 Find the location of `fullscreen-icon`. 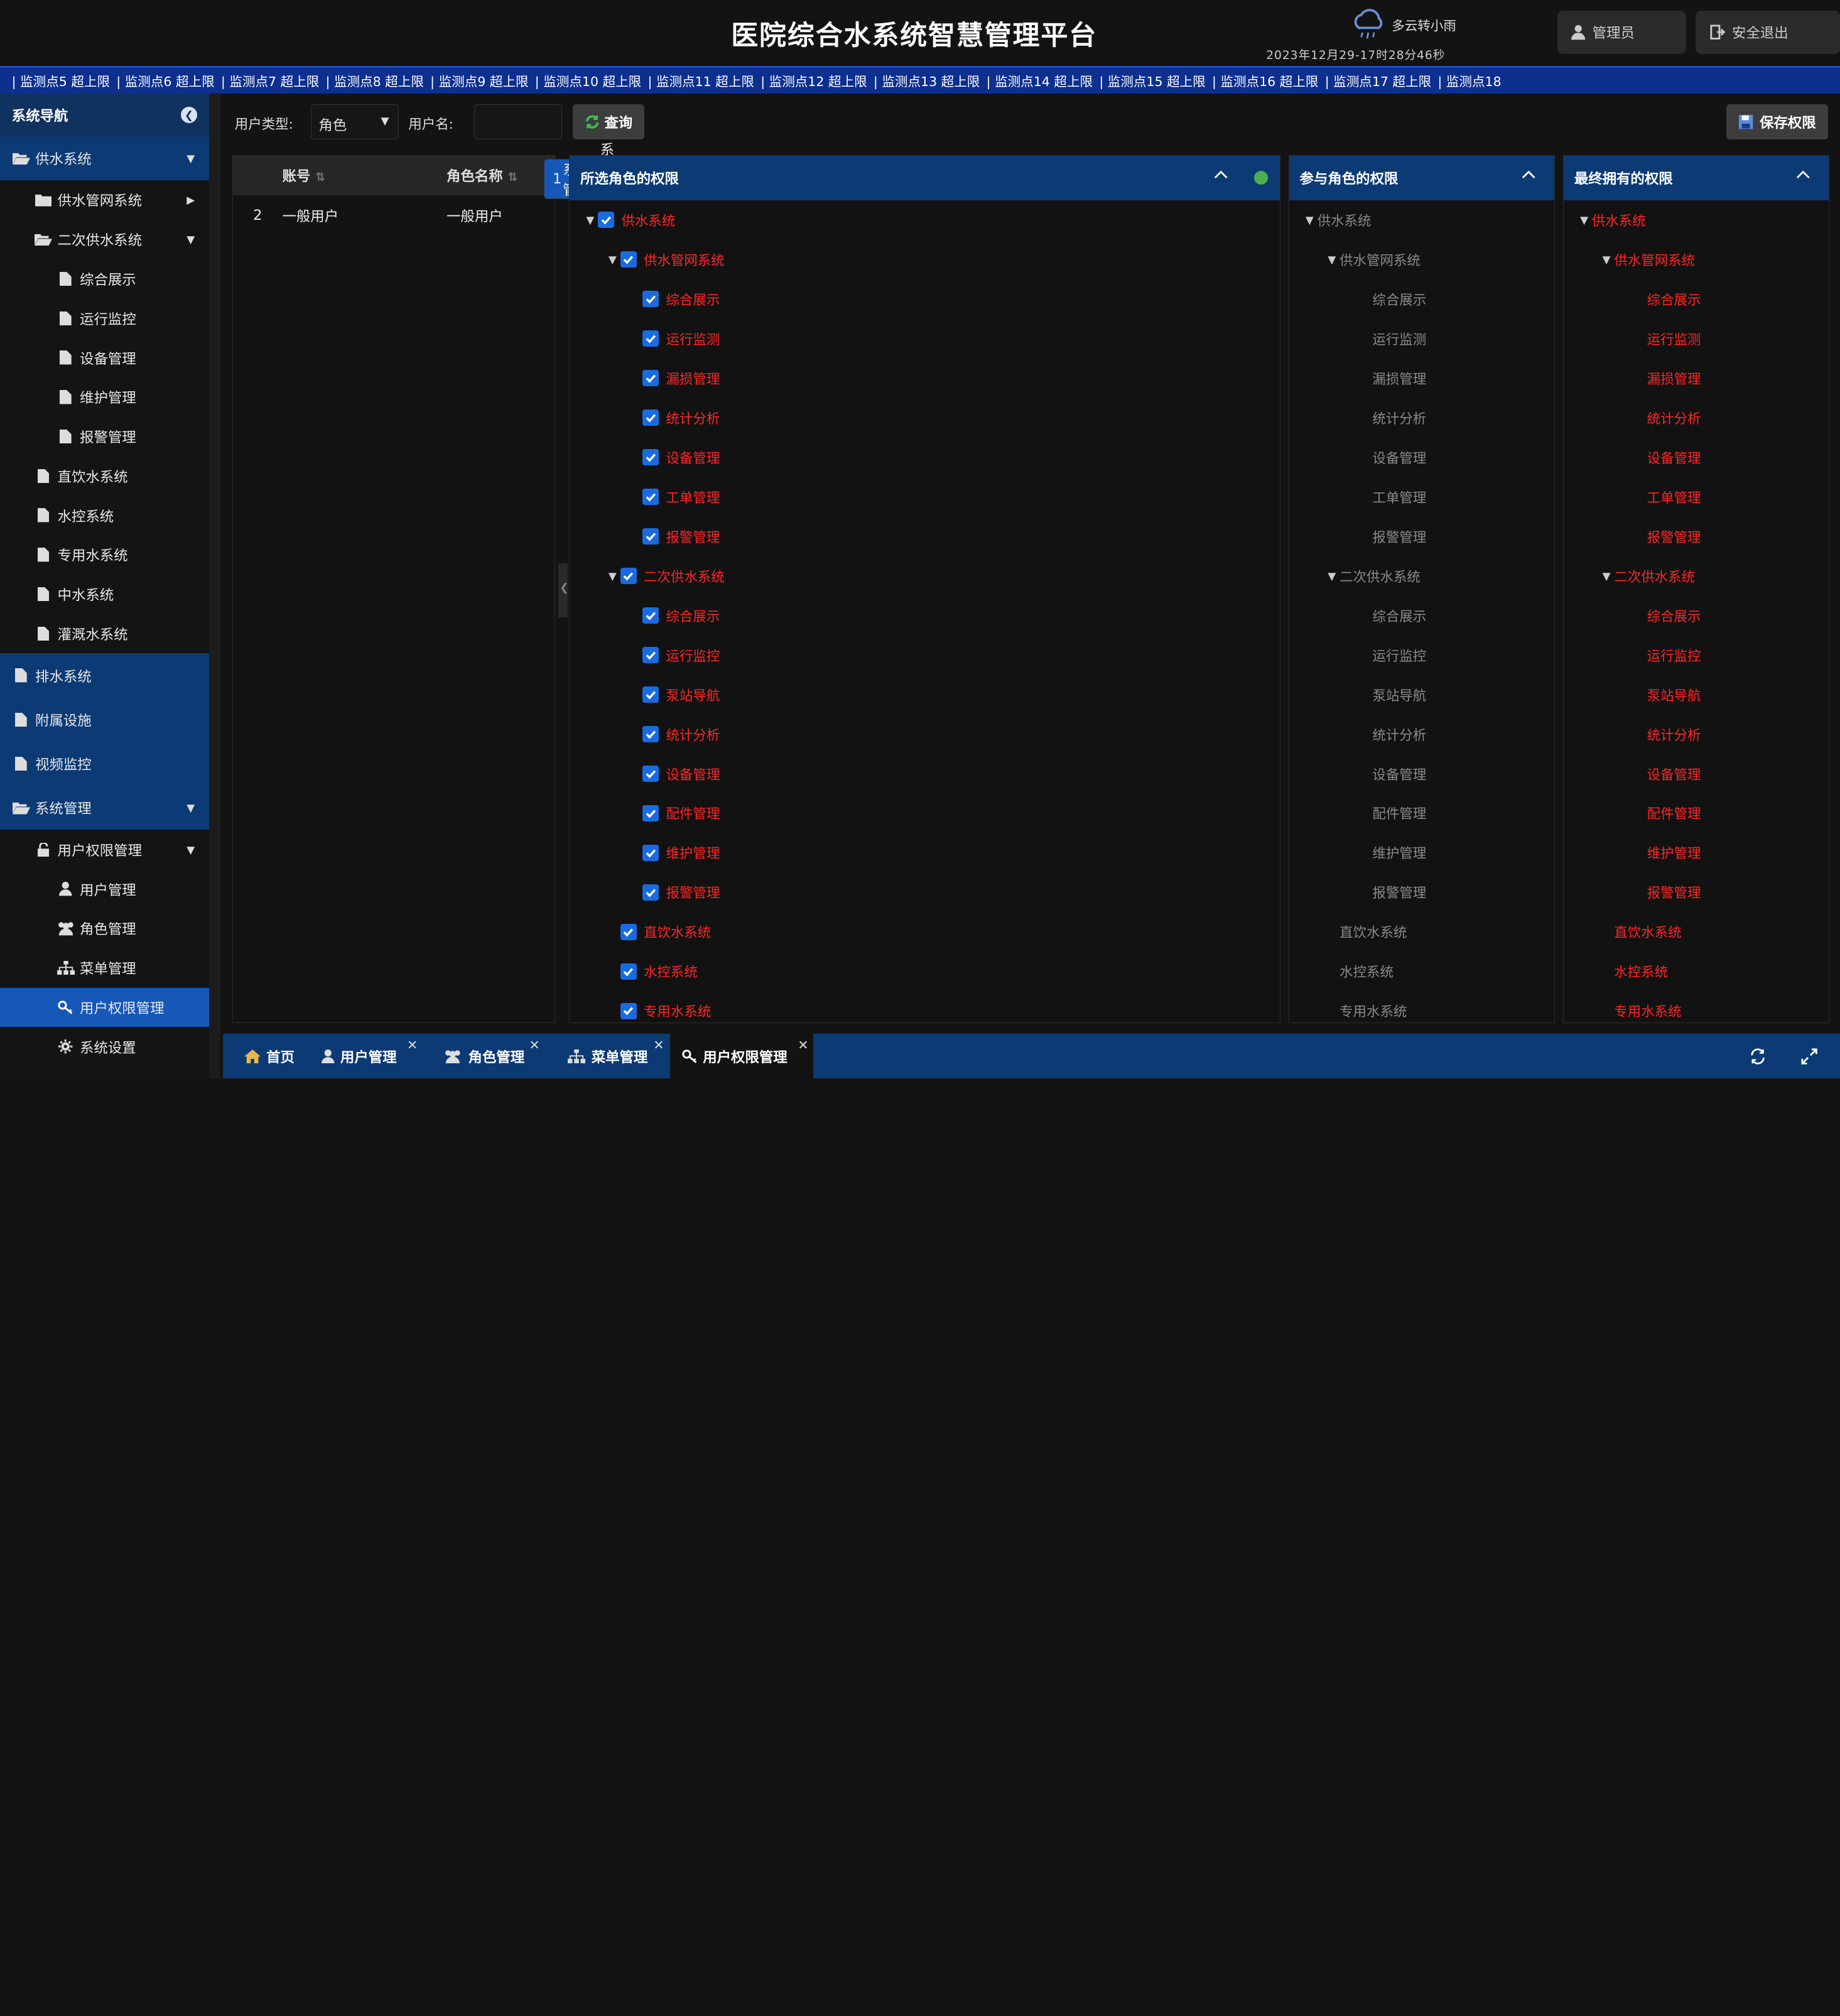

fullscreen-icon is located at coordinates (1809, 1056).